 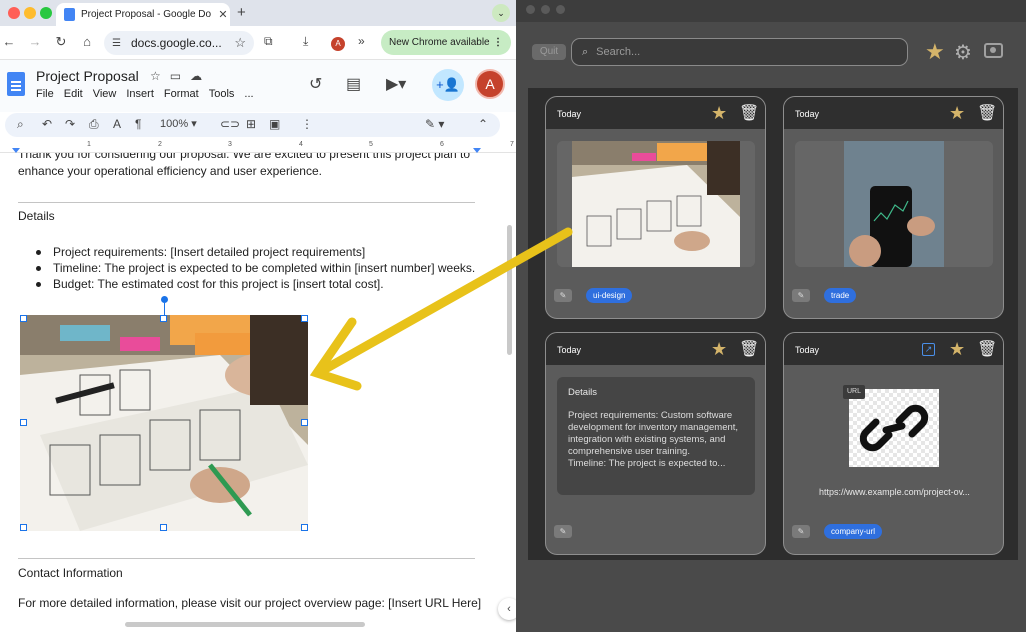 I want to click on back-icon: ←, so click(x=9, y=41).